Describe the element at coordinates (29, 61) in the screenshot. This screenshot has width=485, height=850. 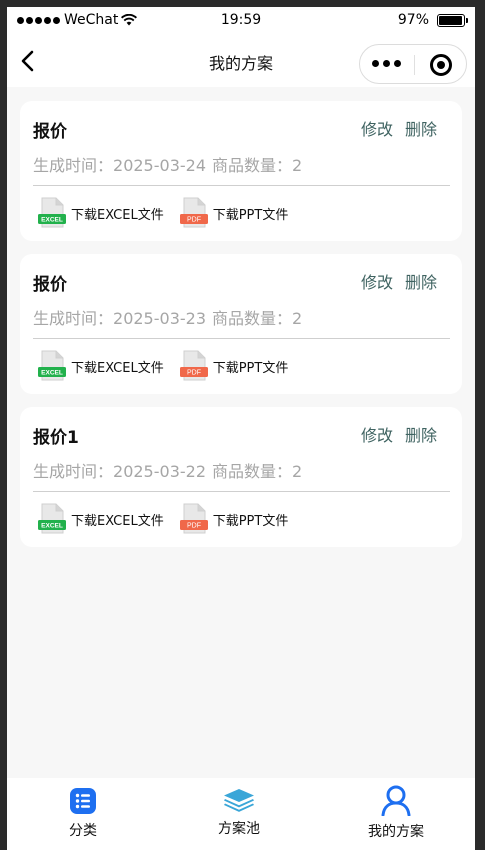
I see `back-arrow-icon` at that location.